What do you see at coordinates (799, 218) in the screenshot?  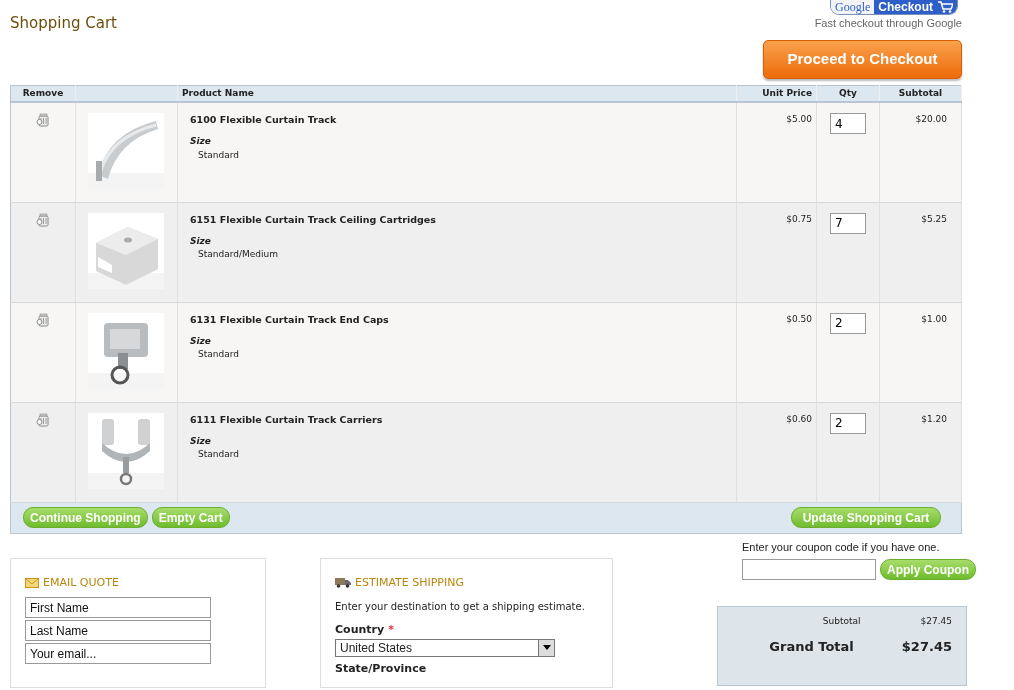 I see `unit-price: $0.75` at bounding box center [799, 218].